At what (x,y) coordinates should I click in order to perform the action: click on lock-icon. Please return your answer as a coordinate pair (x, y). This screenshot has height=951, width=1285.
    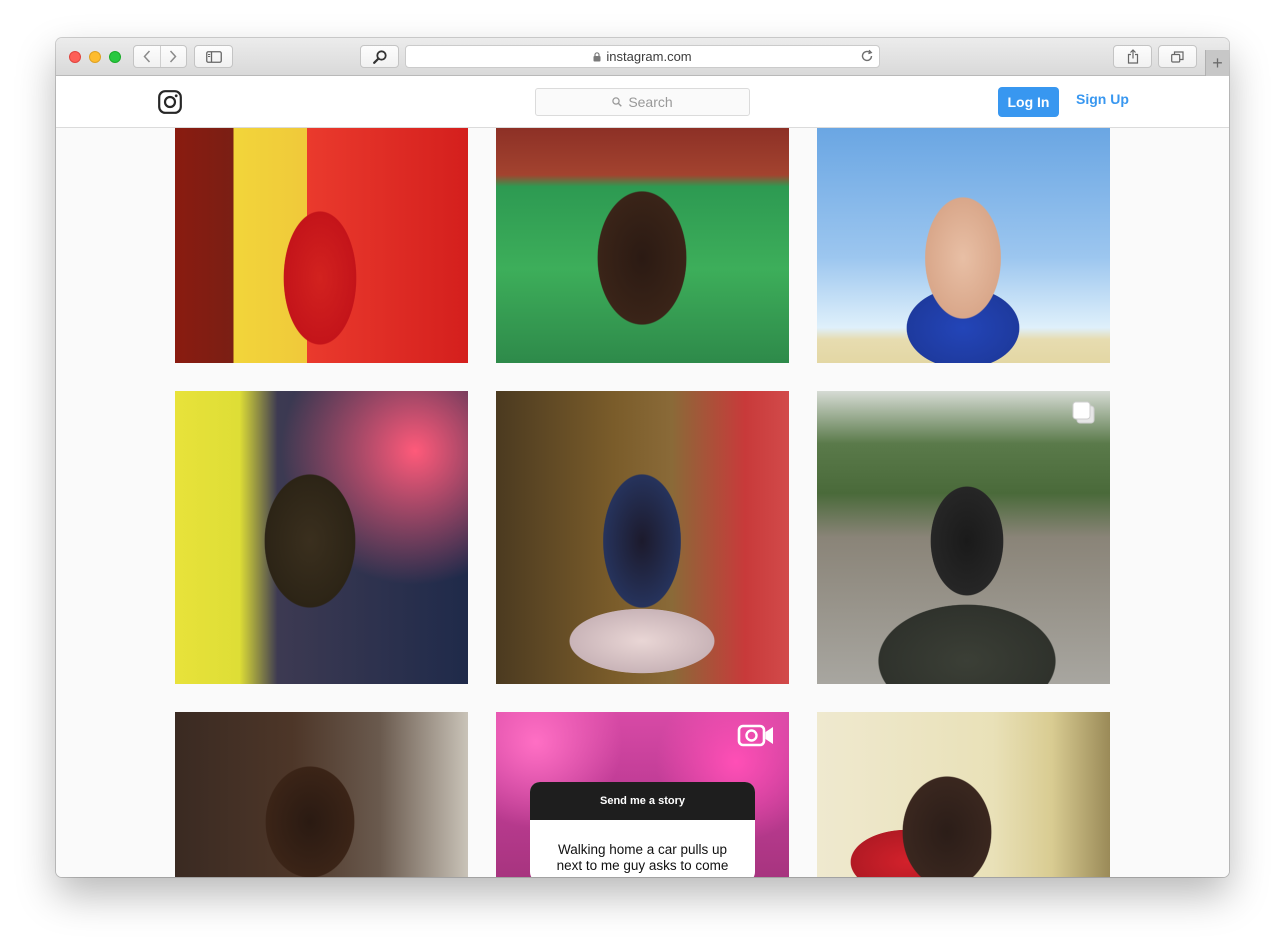
    Looking at the image, I should click on (597, 56).